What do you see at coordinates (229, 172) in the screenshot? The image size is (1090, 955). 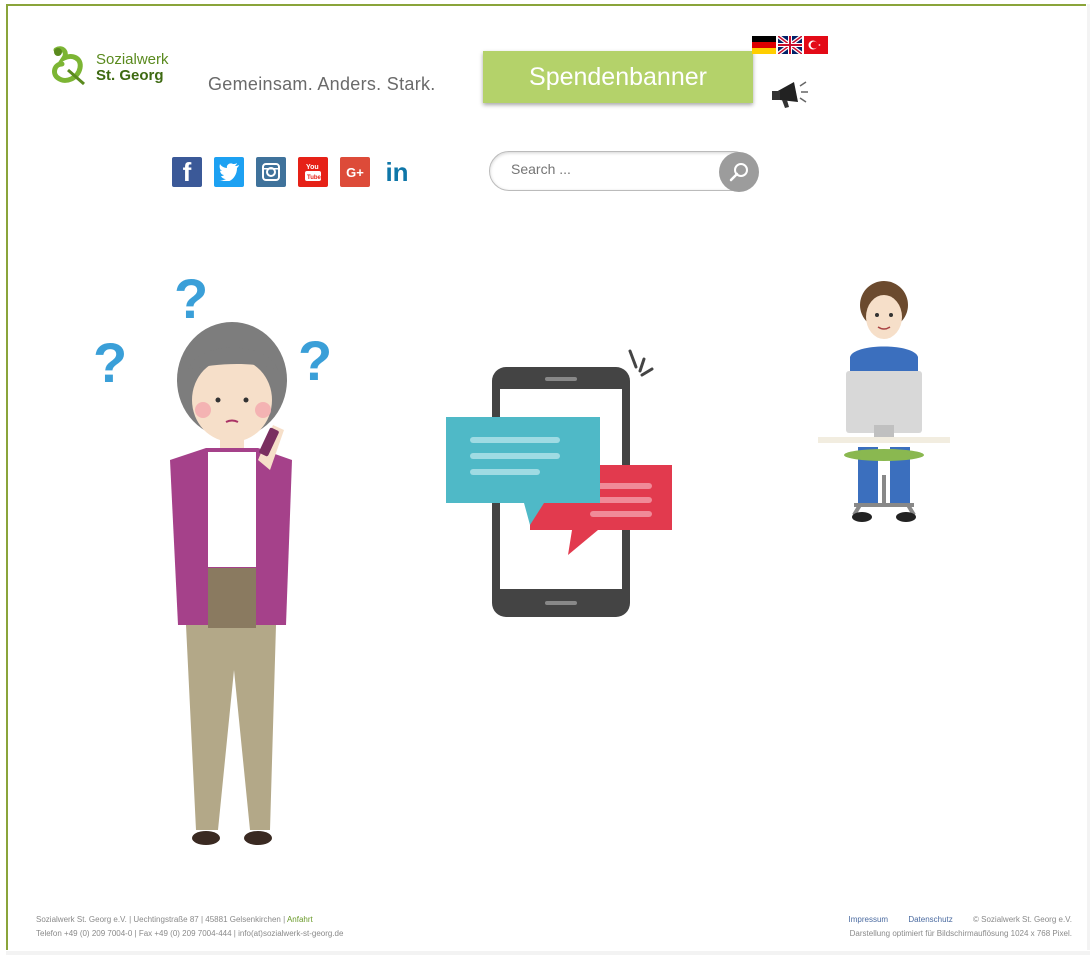 I see `twitter-icon` at bounding box center [229, 172].